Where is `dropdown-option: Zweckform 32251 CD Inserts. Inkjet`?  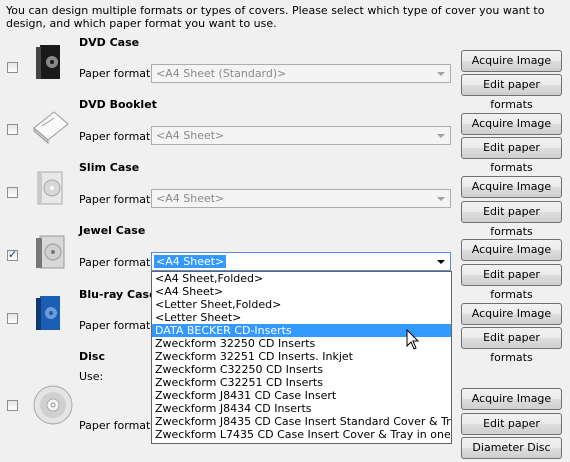 dropdown-option: Zweckform 32251 CD Inserts. Inkjet is located at coordinates (301, 356).